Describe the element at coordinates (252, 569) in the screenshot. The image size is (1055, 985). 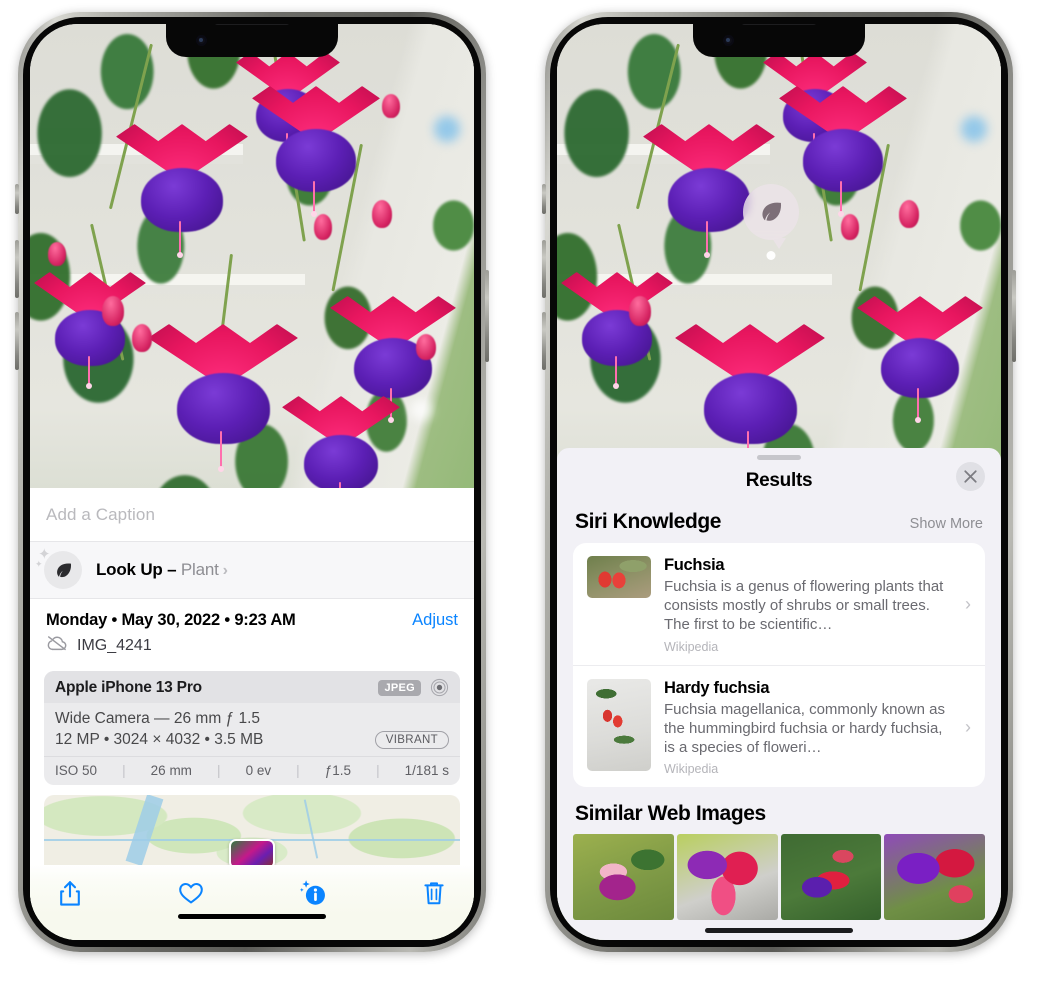
I see `look-up-row: ✦ ✦ Look Up – Plant ›` at that location.